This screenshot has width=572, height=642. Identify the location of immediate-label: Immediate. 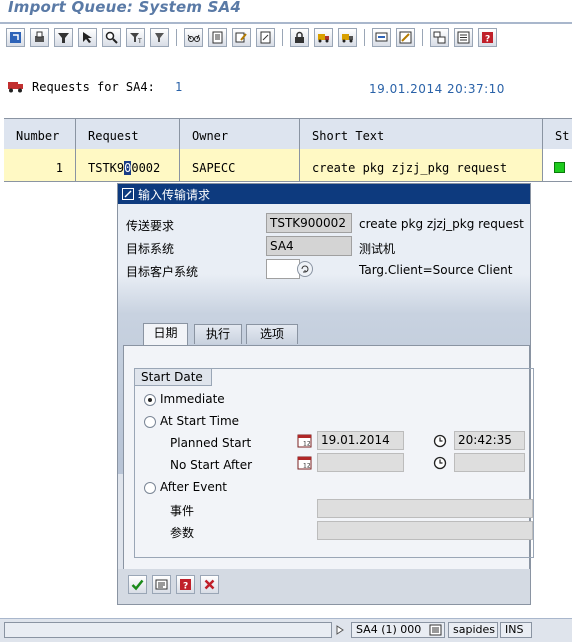
(192, 399).